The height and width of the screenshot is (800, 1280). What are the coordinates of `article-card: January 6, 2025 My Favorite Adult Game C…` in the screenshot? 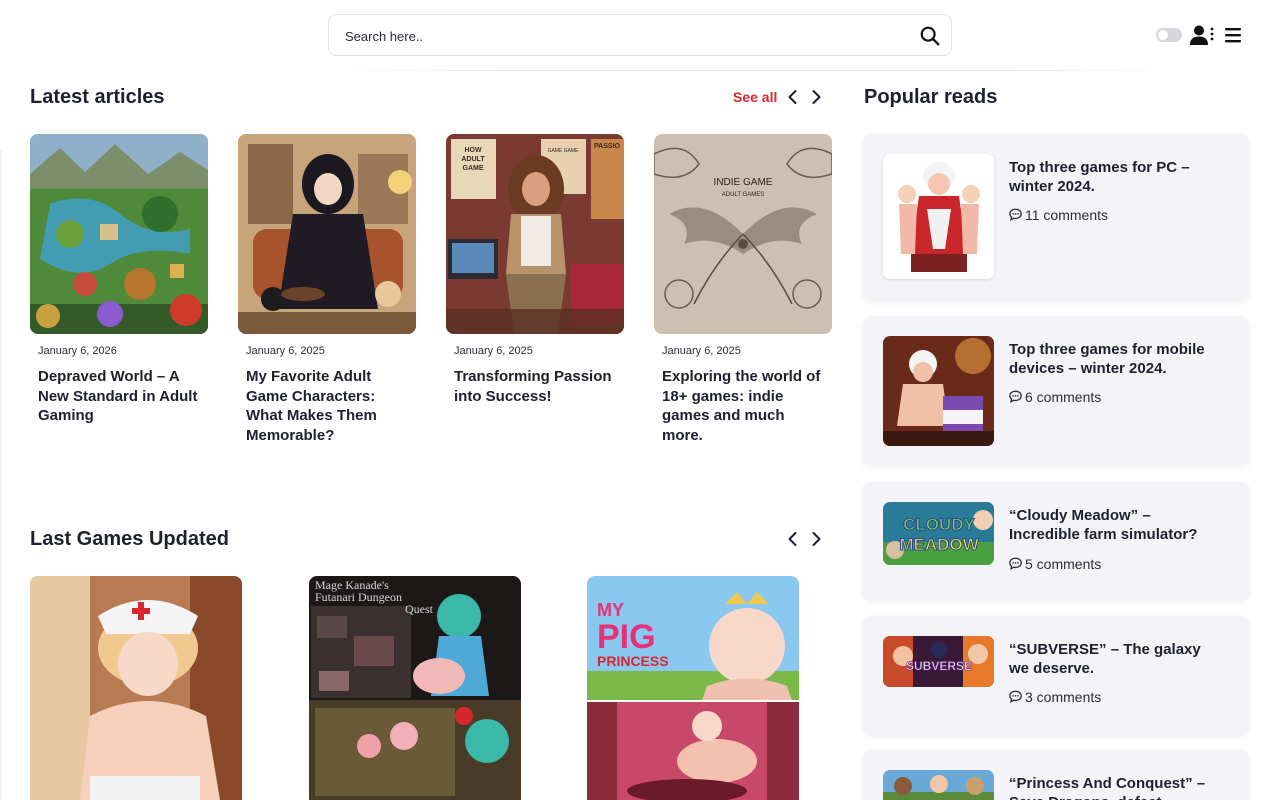 It's located at (327, 289).